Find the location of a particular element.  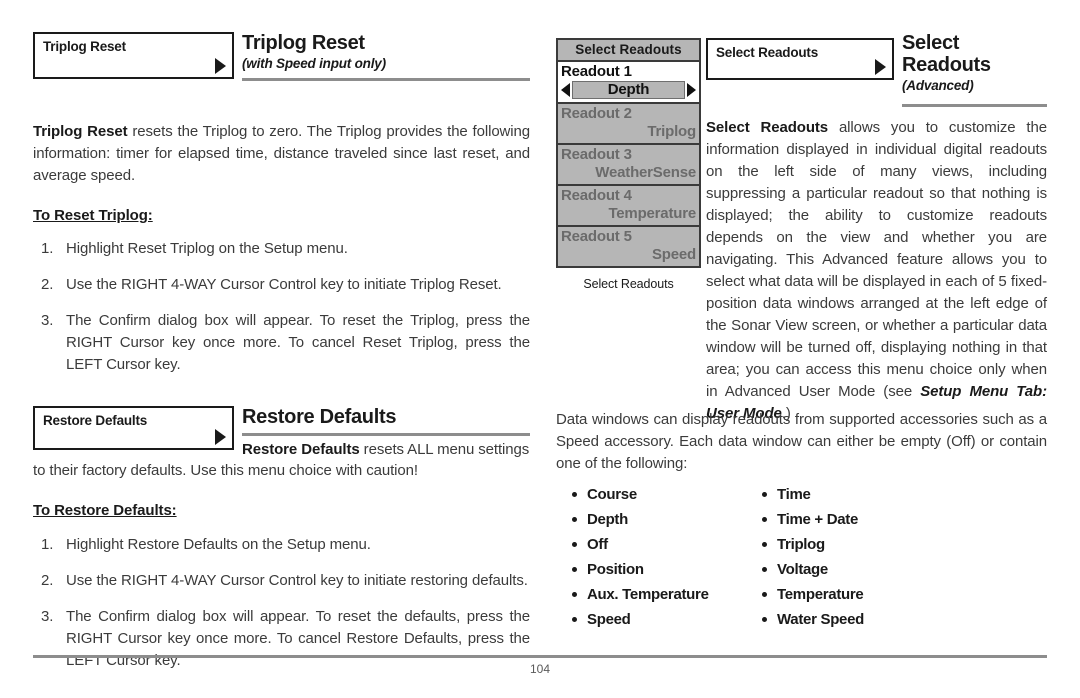

lcd-readout-label: Readout 5 is located at coordinates (596, 236).